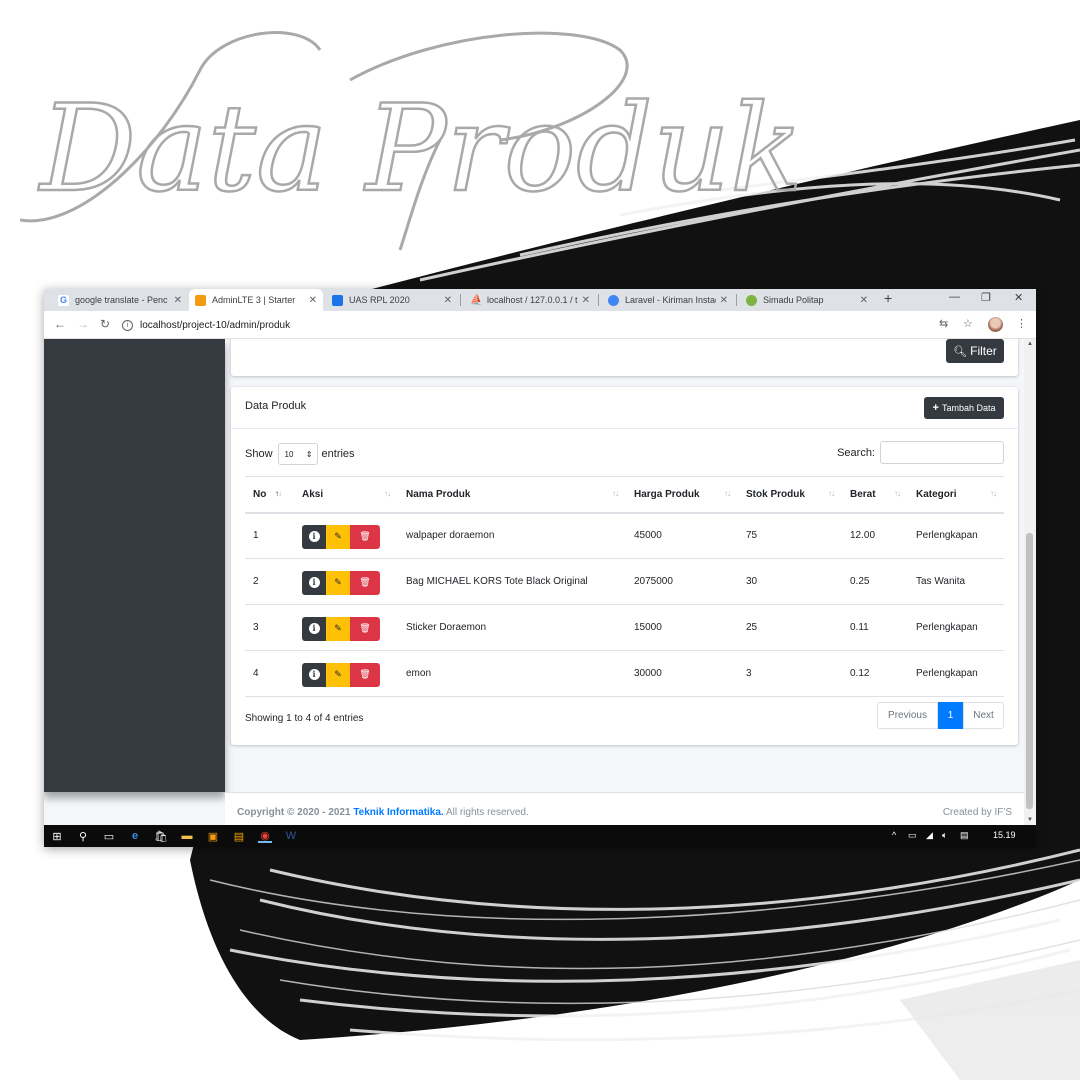 The width and height of the screenshot is (1080, 1080). I want to click on wifi-icon: ◢, so click(929, 835).